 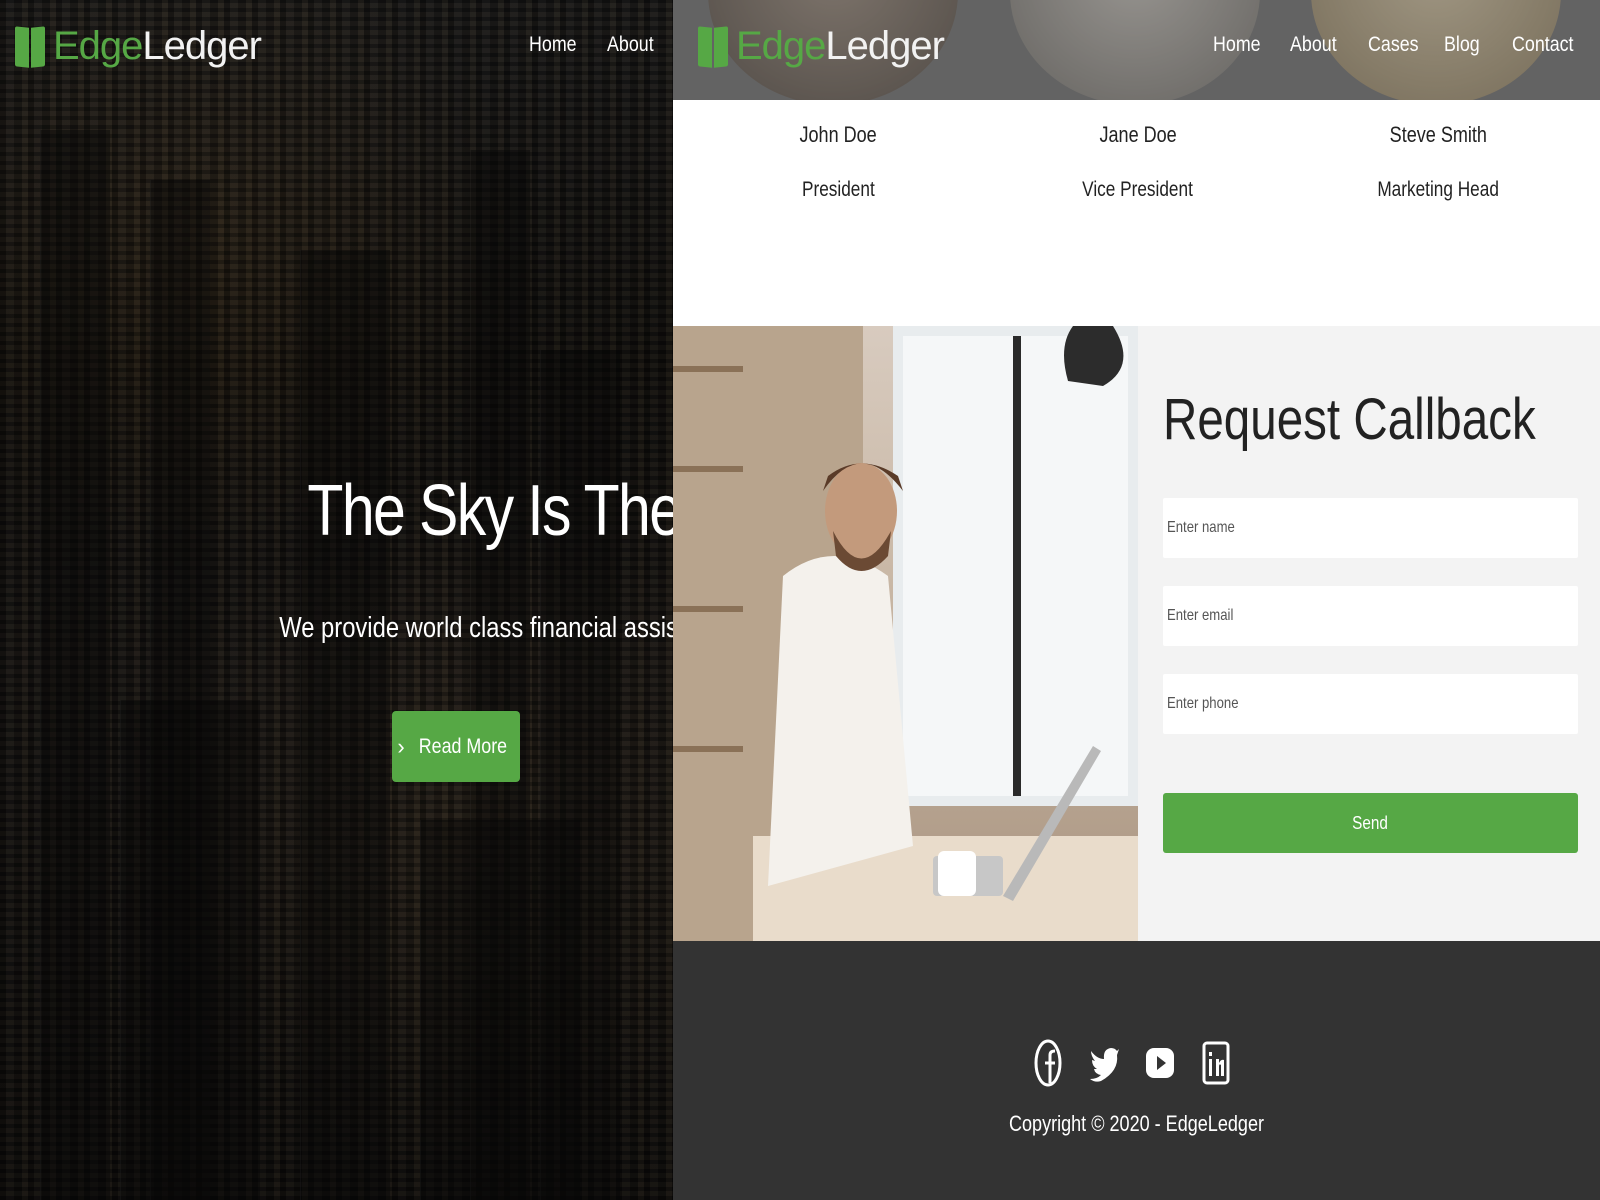 What do you see at coordinates (1370, 704) in the screenshot?
I see `phone-input: Enter phone` at bounding box center [1370, 704].